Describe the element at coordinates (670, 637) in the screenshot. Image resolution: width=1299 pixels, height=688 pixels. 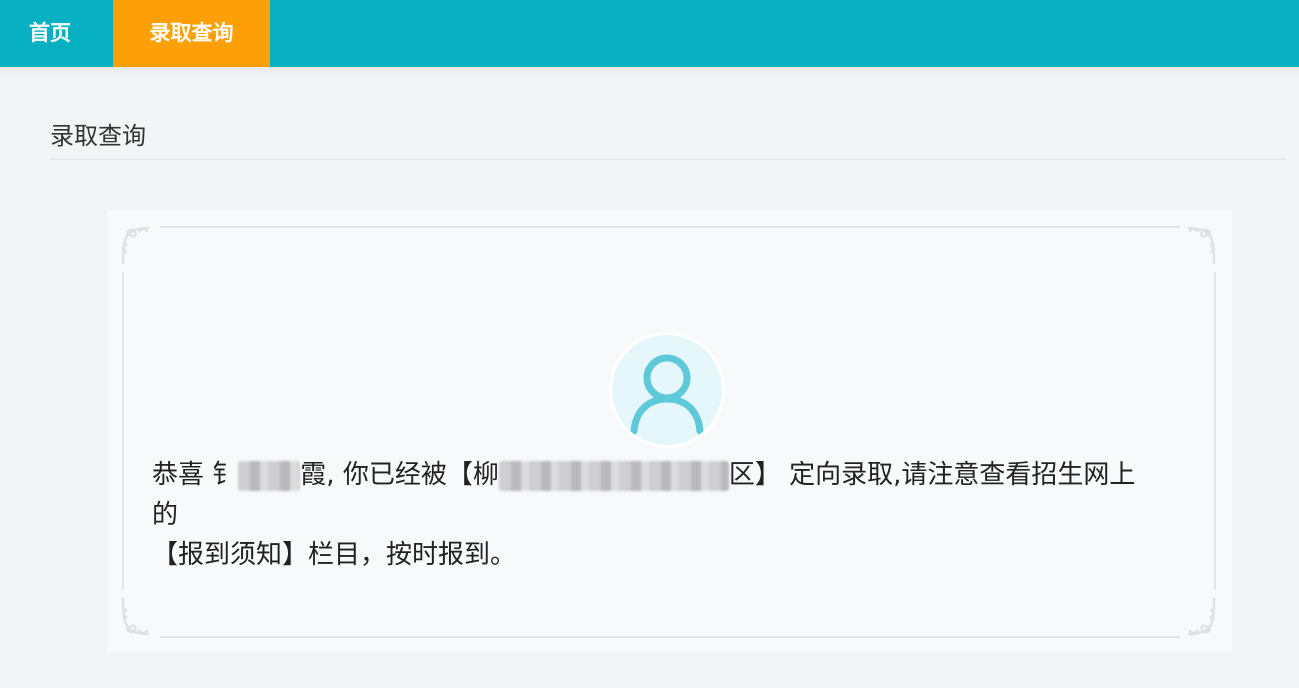
I see `frame-border-bottom` at that location.